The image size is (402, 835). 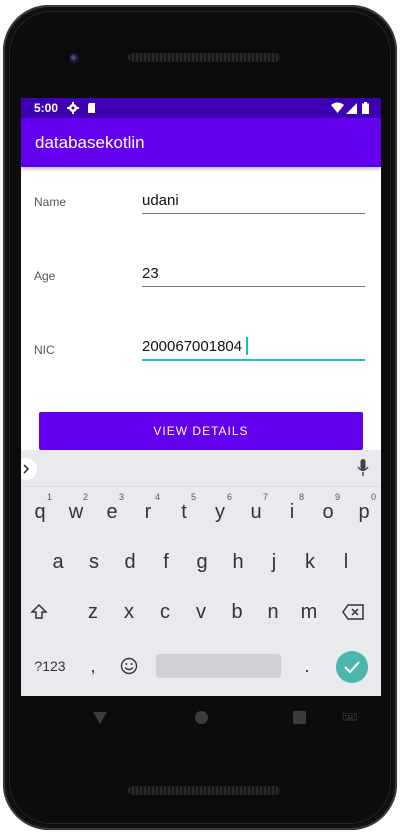 I want to click on age-input, so click(x=253, y=273).